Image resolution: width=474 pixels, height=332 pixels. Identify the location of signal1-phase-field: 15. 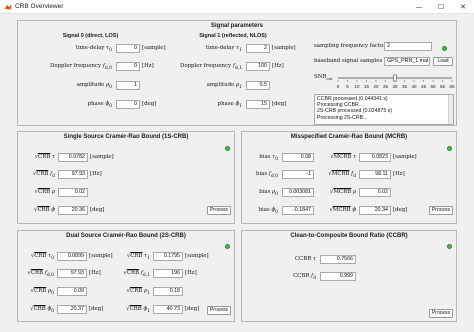
(258, 104).